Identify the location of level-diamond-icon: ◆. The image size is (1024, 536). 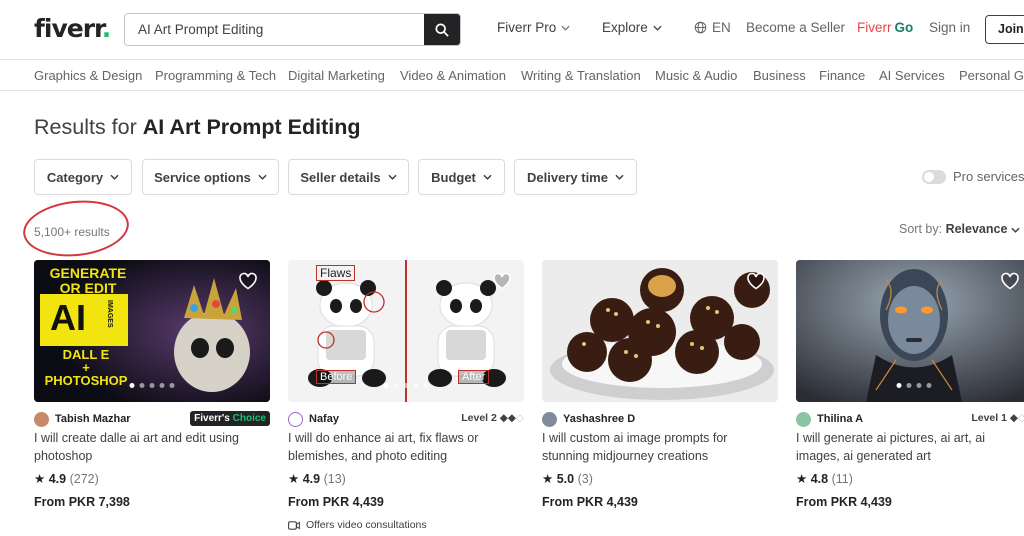
(1013, 418).